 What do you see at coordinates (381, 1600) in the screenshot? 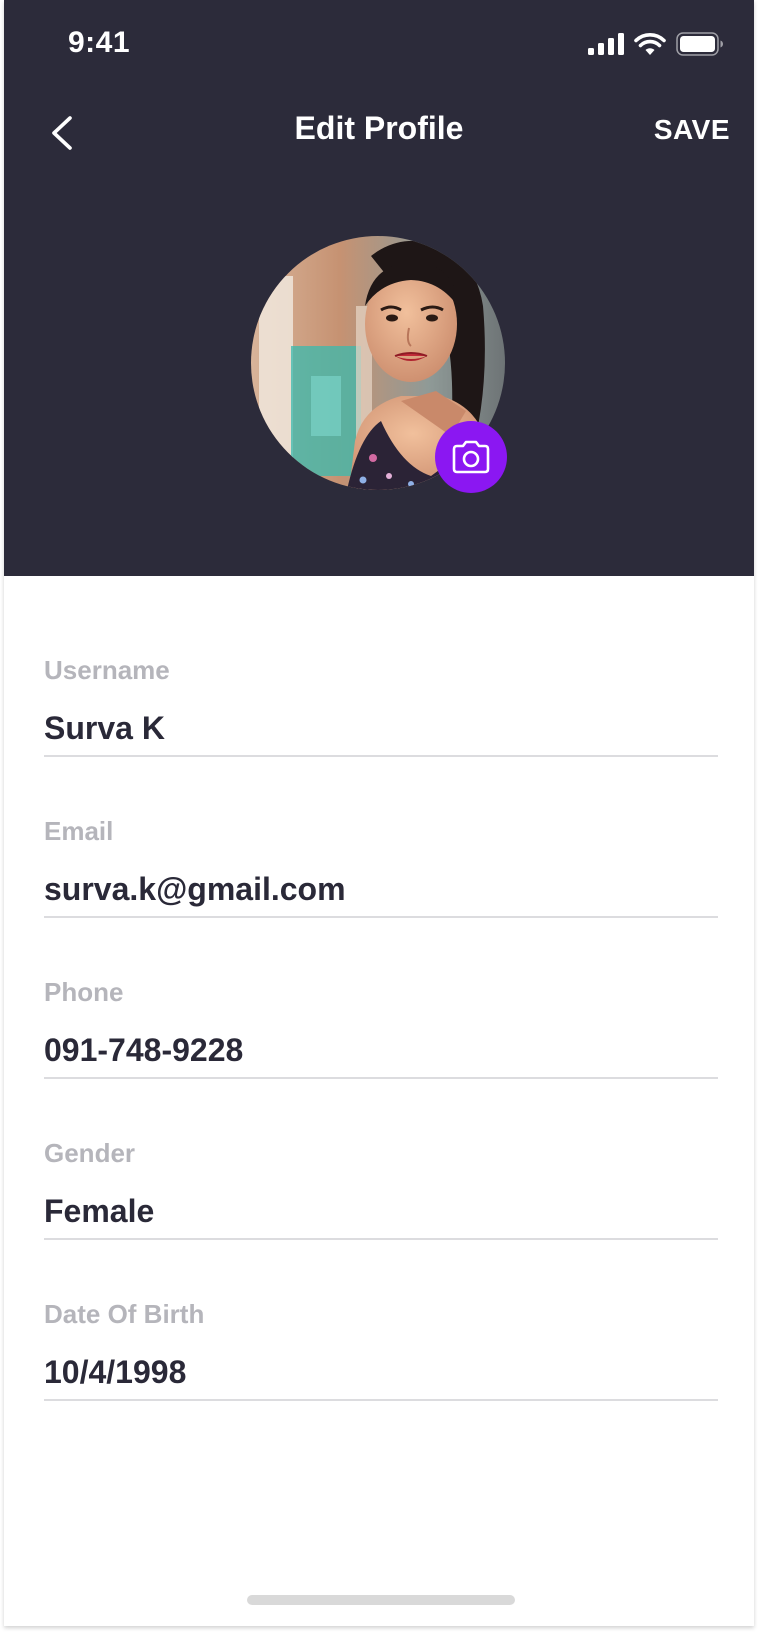
I see `home-indicator` at bounding box center [381, 1600].